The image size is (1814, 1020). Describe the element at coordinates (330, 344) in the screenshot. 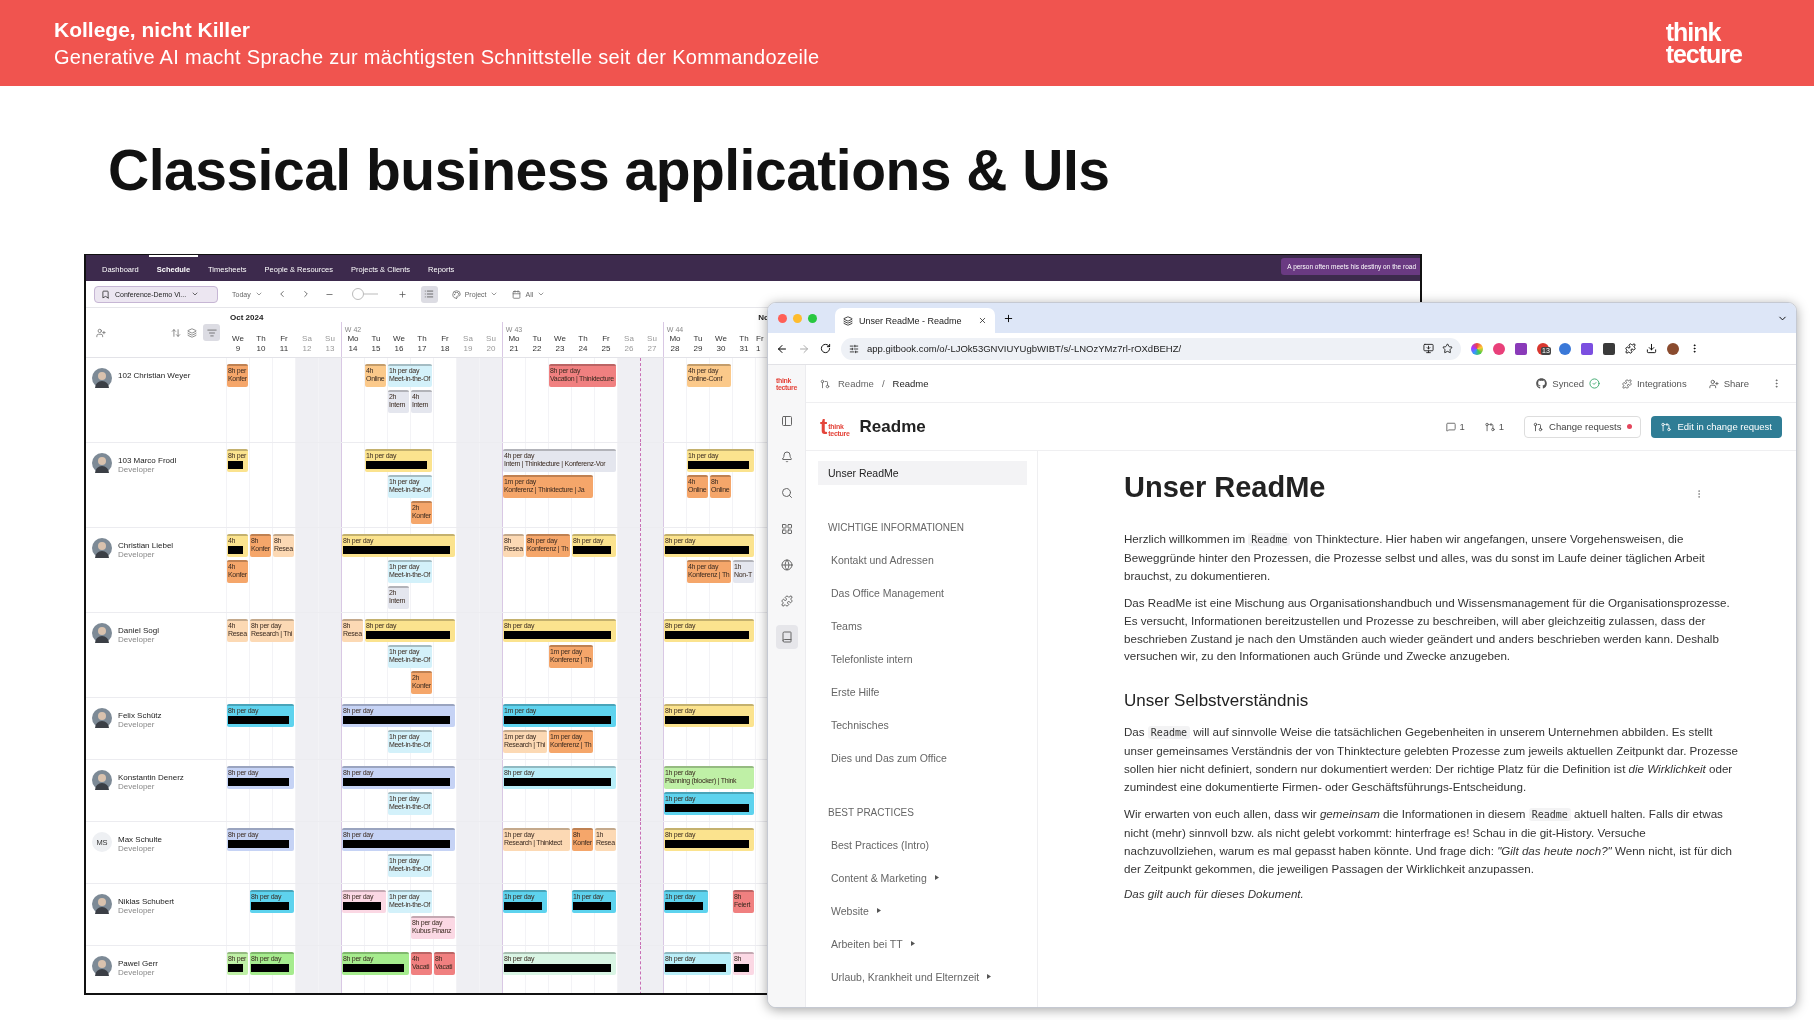

I see `day-header: Su 13` at that location.